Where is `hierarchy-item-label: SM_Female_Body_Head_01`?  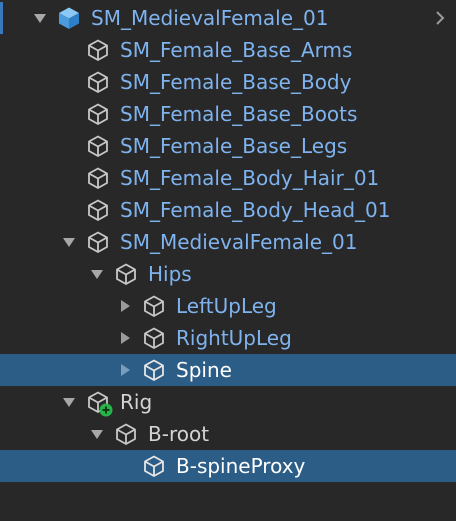 hierarchy-item-label: SM_Female_Body_Head_01 is located at coordinates (255, 210).